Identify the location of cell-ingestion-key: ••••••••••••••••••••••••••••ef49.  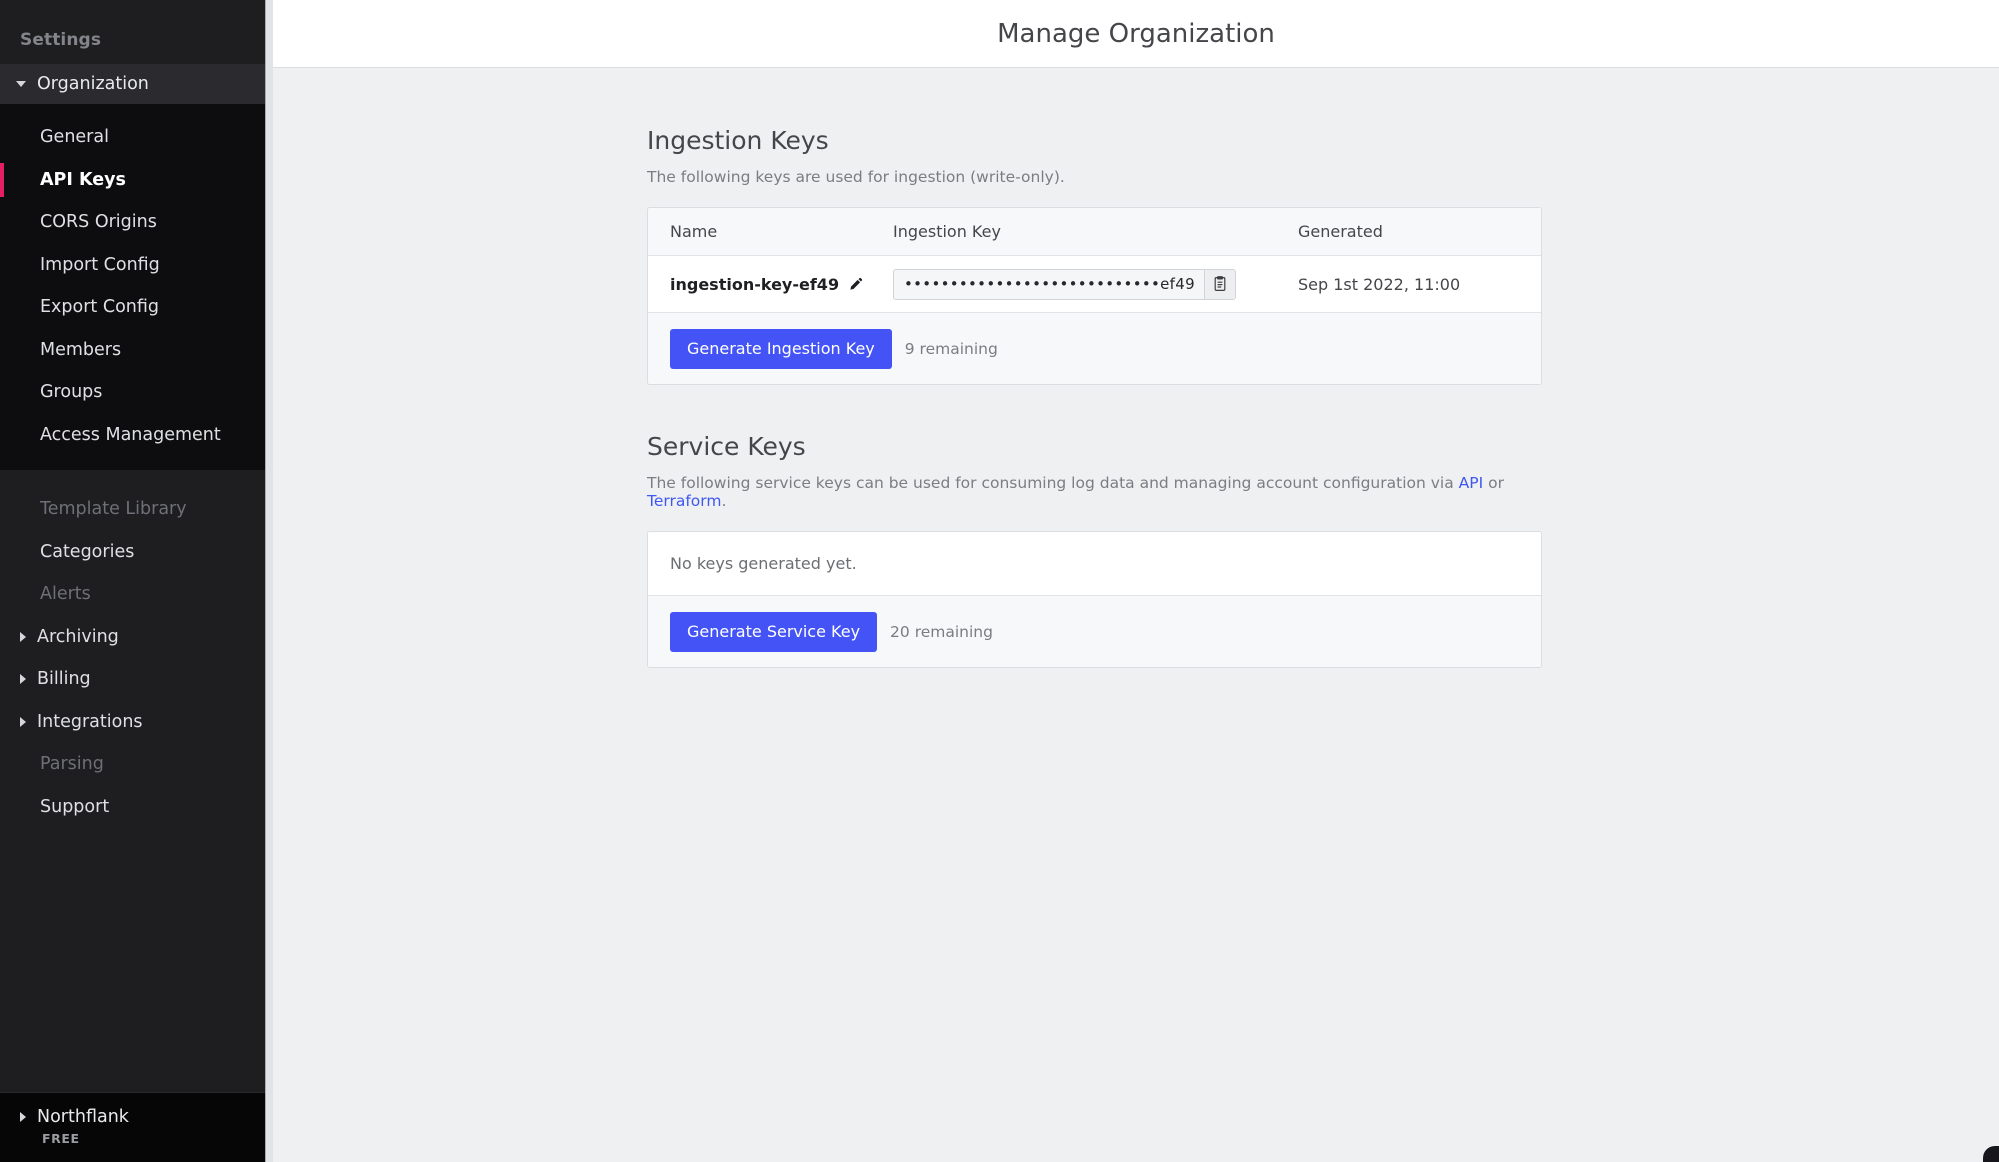
(1095, 284).